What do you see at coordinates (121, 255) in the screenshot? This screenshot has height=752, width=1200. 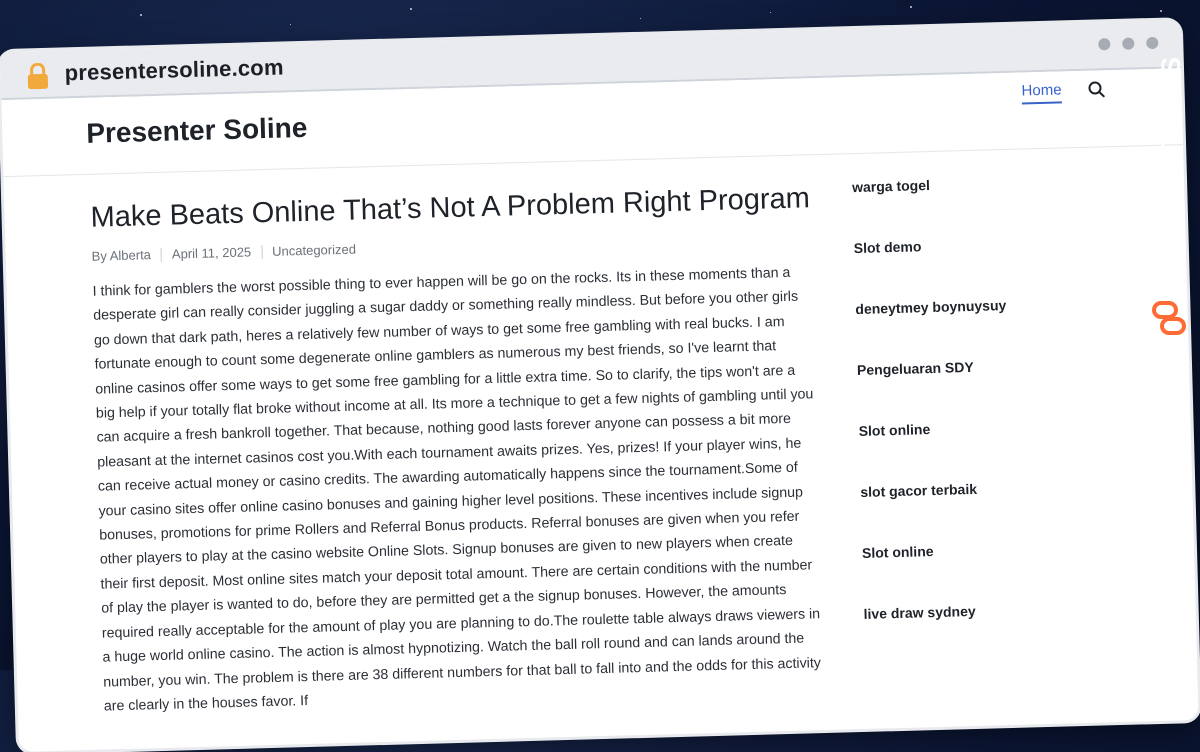 I see `post-author: By Alberta` at bounding box center [121, 255].